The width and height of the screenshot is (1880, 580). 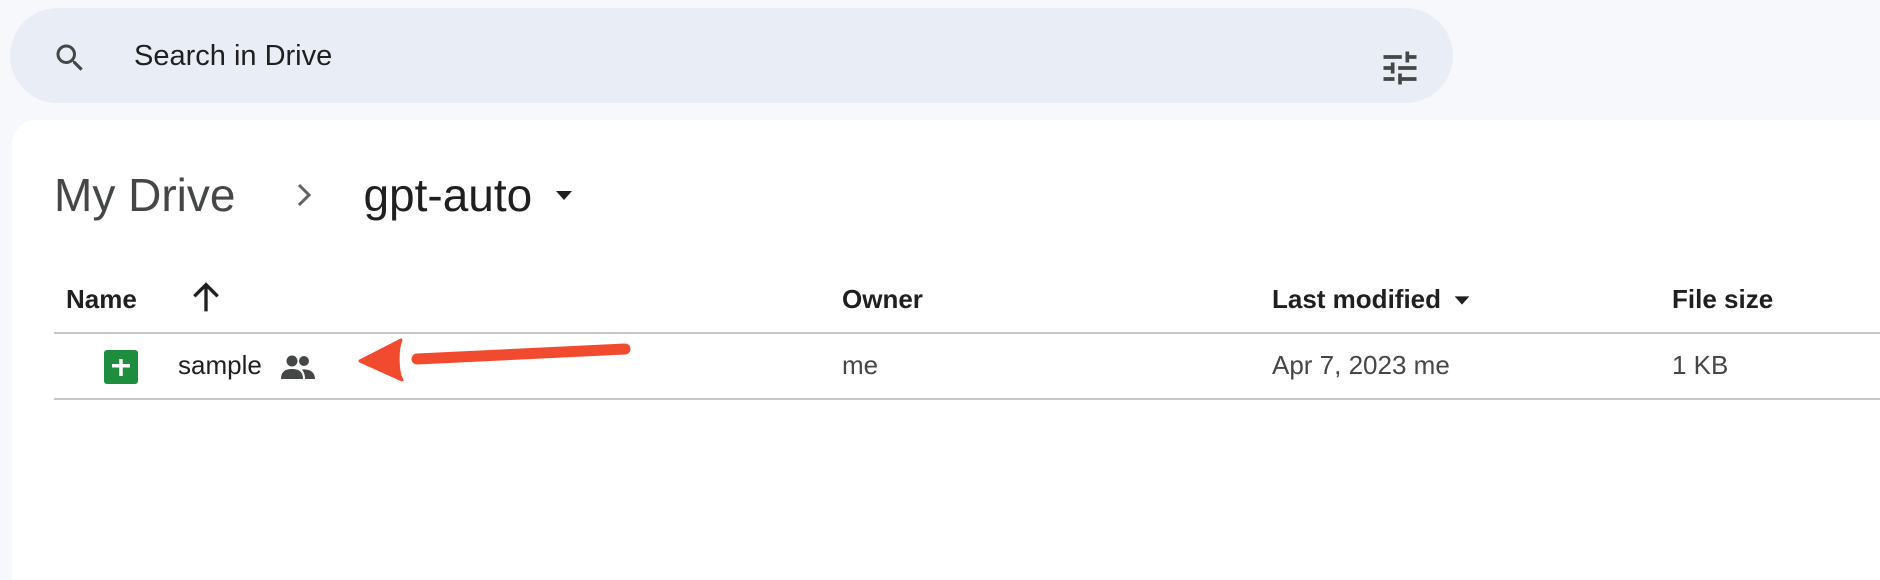 What do you see at coordinates (305, 195) in the screenshot?
I see `chevron-right-icon` at bounding box center [305, 195].